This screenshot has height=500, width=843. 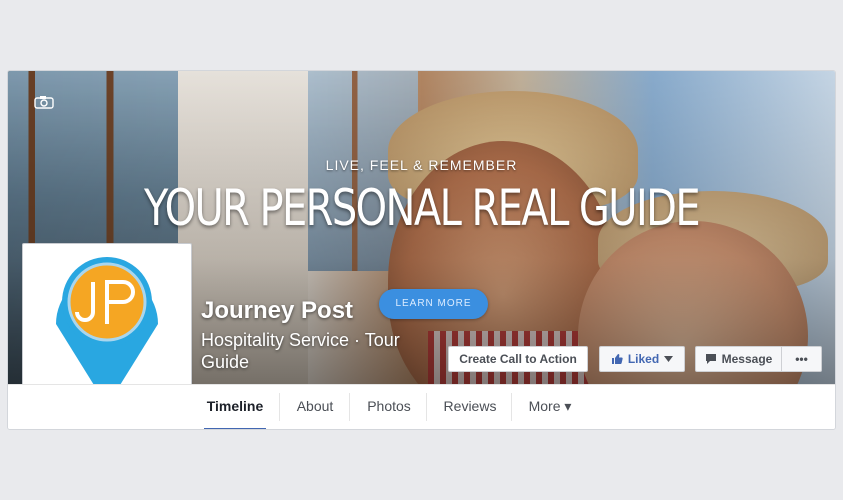 I want to click on tab-reviews: Reviews, so click(x=470, y=406).